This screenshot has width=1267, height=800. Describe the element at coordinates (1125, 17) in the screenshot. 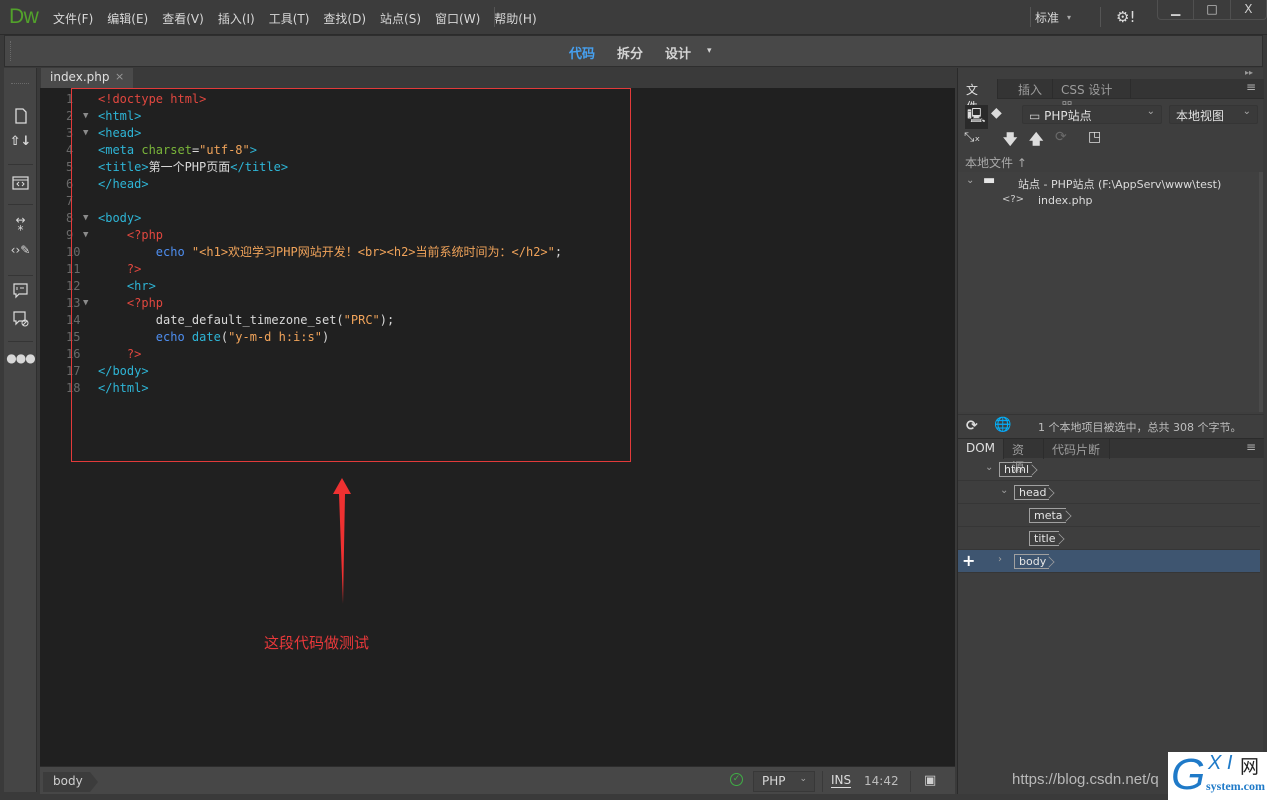

I see `sync-settings-gear-icon: ⚙!` at that location.